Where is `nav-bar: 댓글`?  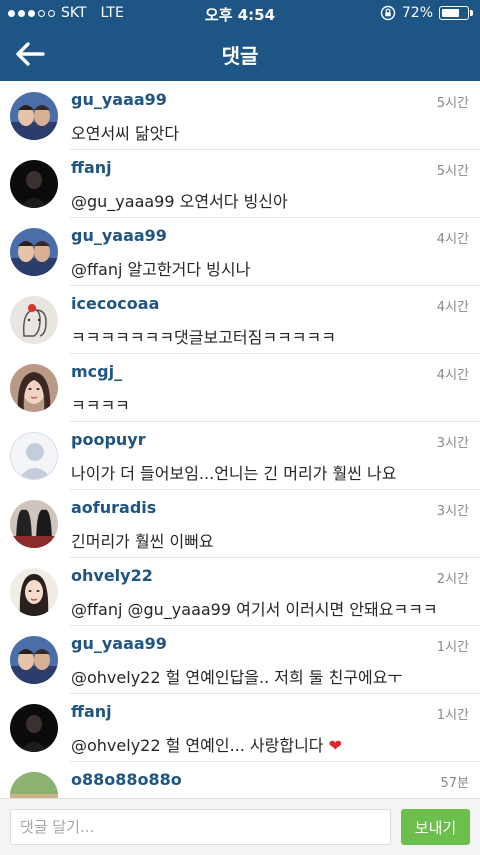
nav-bar: 댓글 is located at coordinates (240, 54).